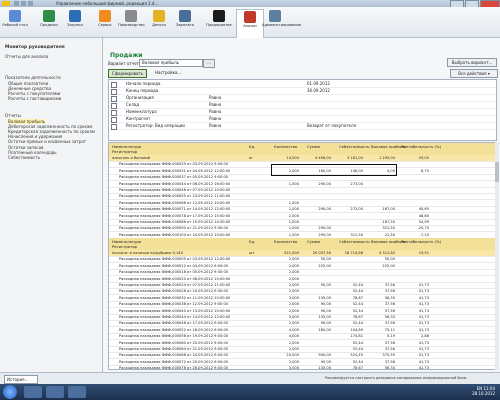  Describe the element at coordinates (47, 141) in the screenshot. I see `left-nav-item: Остатки прямых и косвенных затрат` at that location.